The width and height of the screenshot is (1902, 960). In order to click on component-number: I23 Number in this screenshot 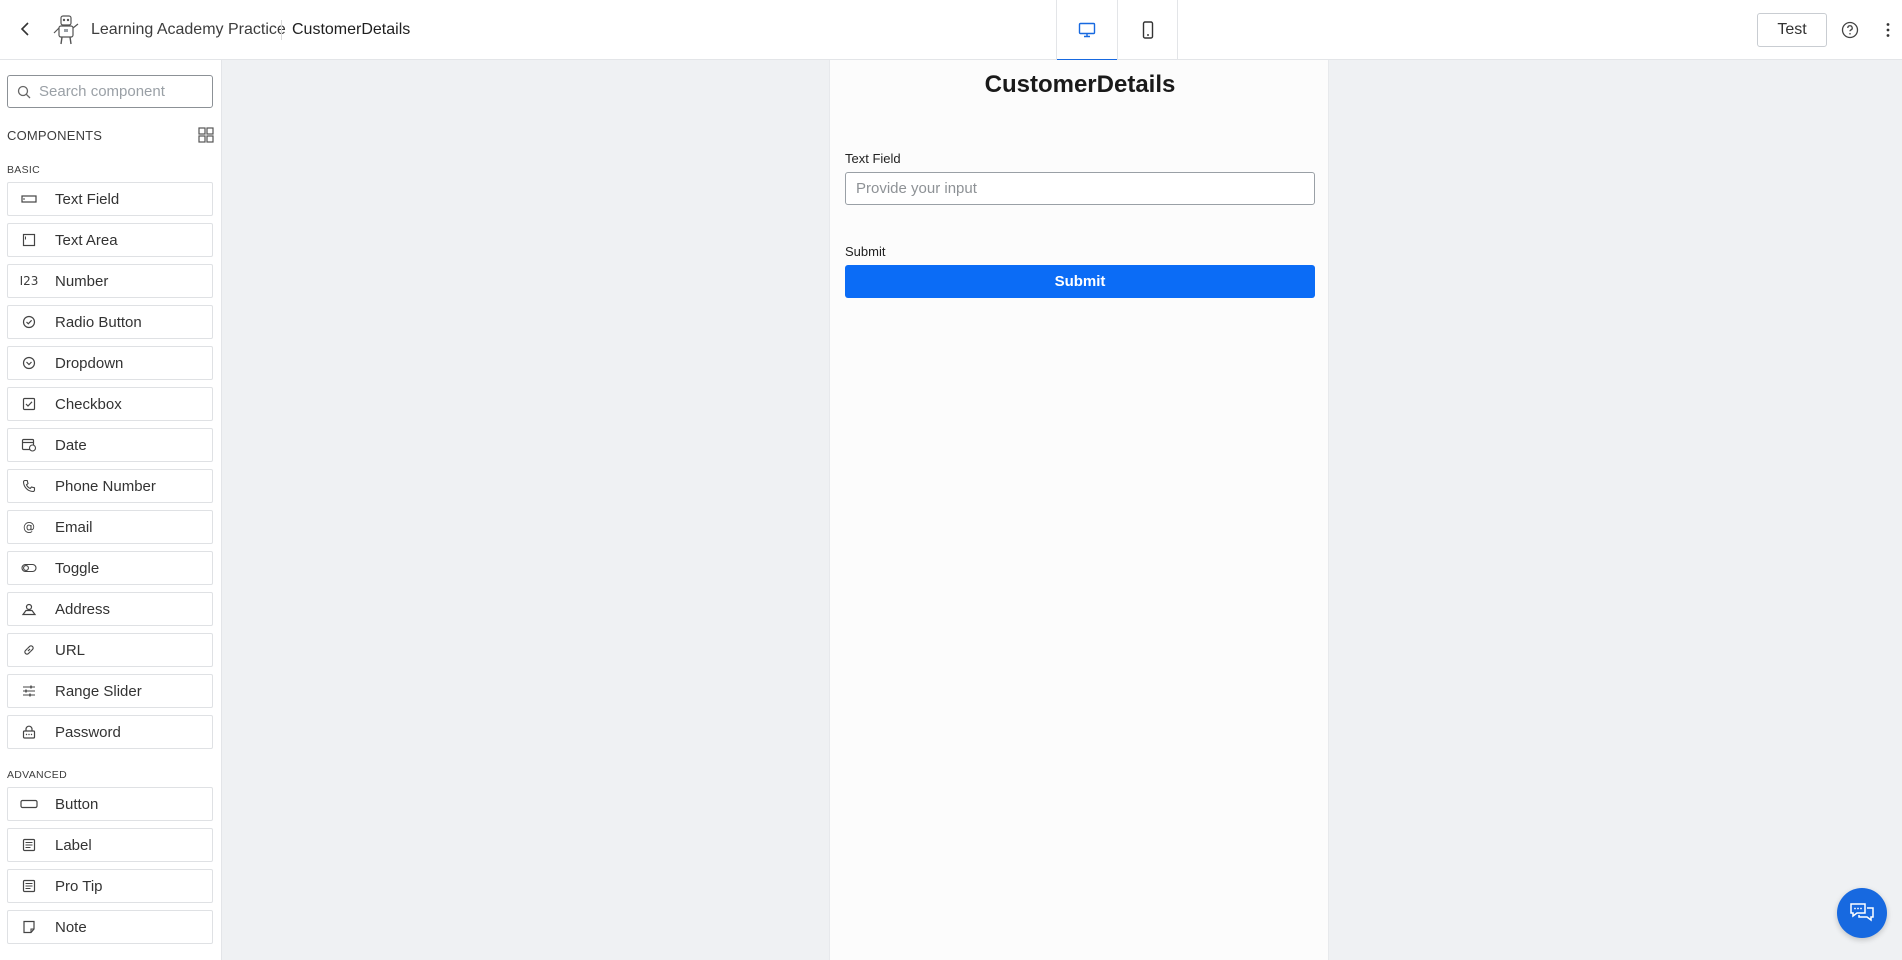, I will do `click(110, 281)`.